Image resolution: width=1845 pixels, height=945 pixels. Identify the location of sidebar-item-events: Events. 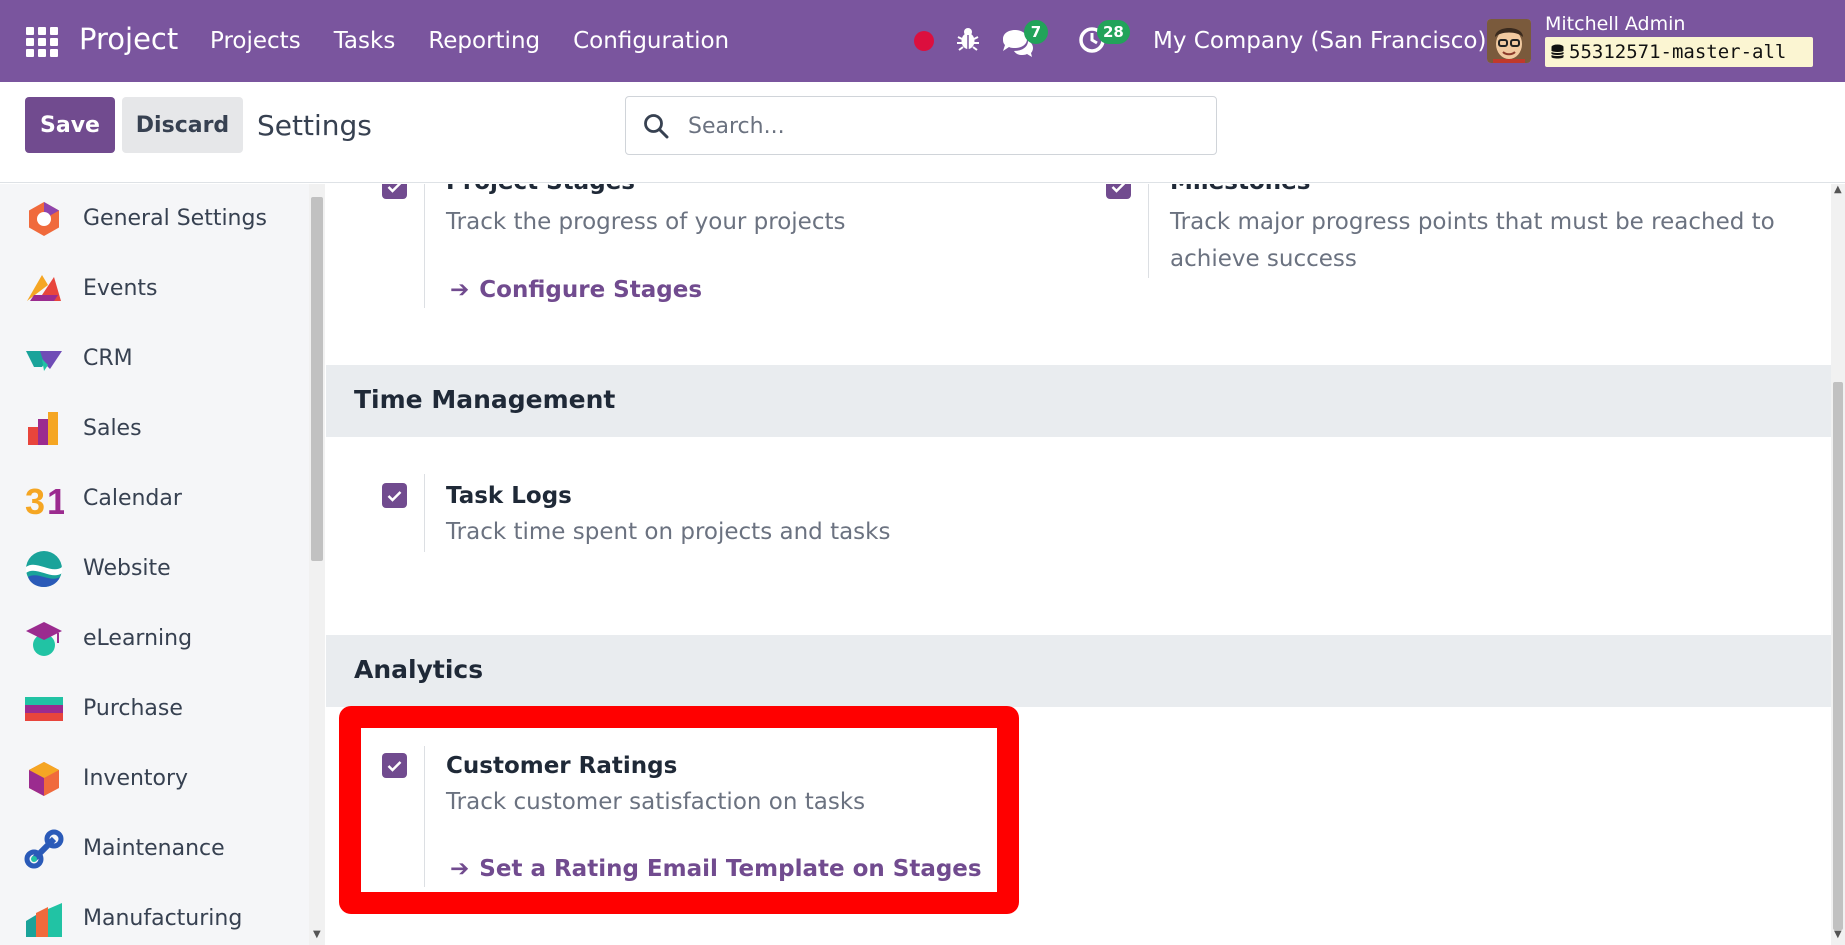
(153, 289).